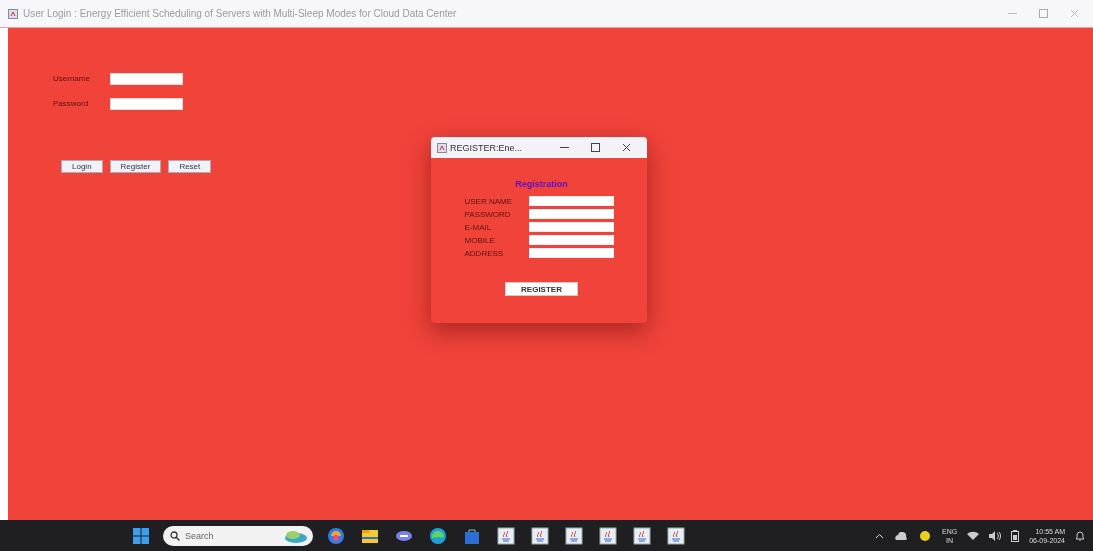 The image size is (1093, 551). Describe the element at coordinates (995, 535) in the screenshot. I see `speaker-icon` at that location.